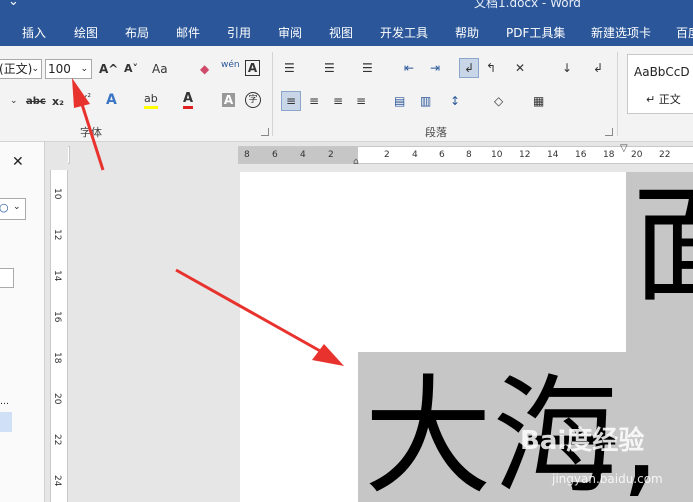 Image resolution: width=693 pixels, height=502 pixels. What do you see at coordinates (259, 317) in the screenshot?
I see `arrow-to-selection` at bounding box center [259, 317].